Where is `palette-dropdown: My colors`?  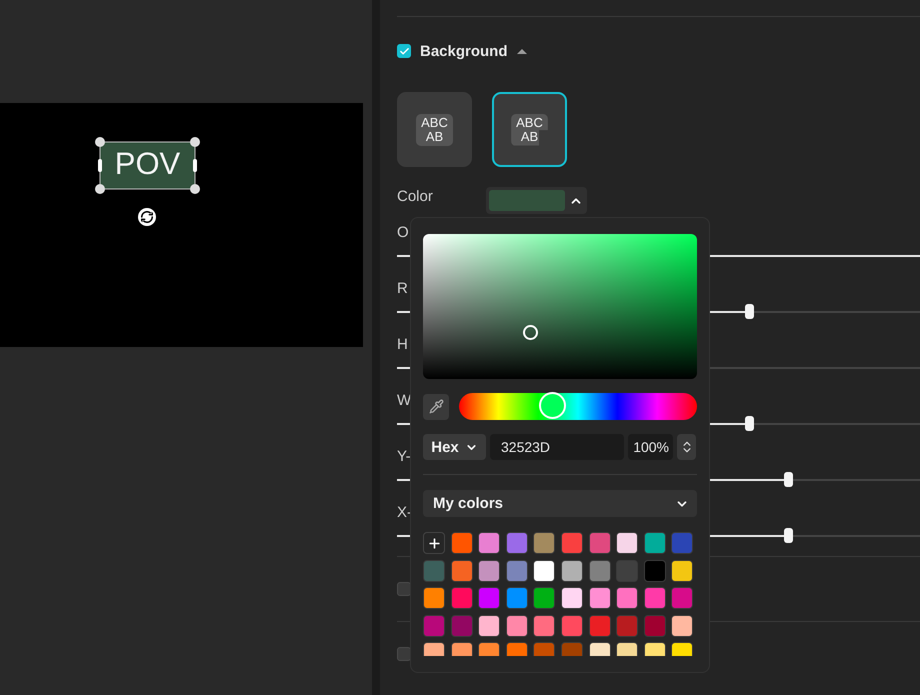
palette-dropdown: My colors is located at coordinates (560, 503).